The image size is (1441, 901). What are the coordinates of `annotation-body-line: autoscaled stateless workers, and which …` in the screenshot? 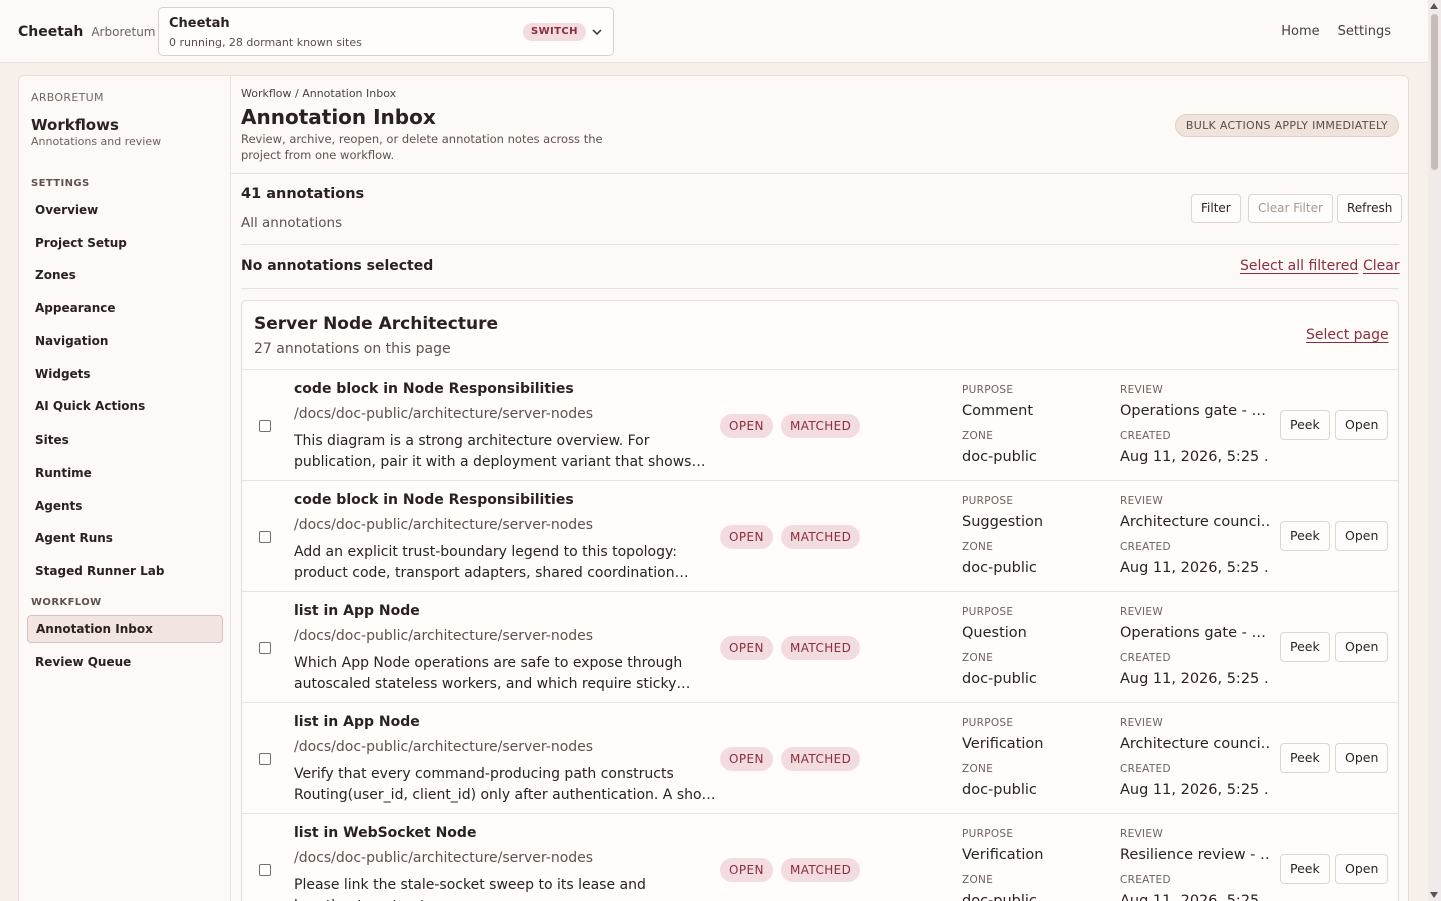 It's located at (492, 684).